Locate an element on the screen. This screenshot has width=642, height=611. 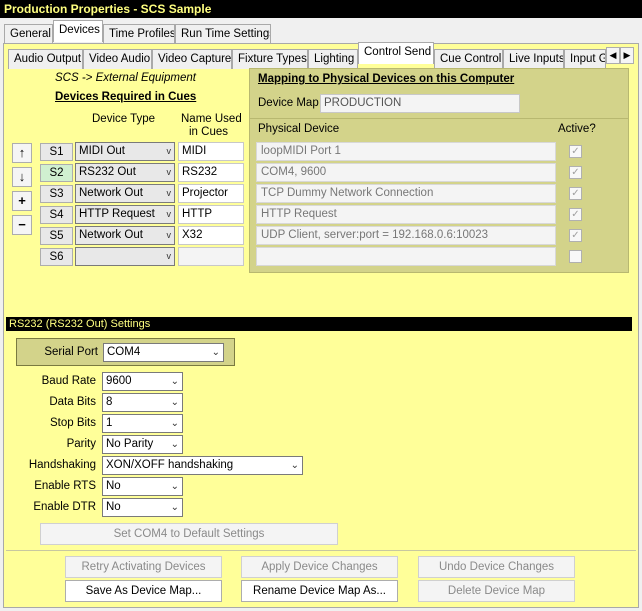
physical-device-s1: loopMIDI Port 1 is located at coordinates (406, 151).